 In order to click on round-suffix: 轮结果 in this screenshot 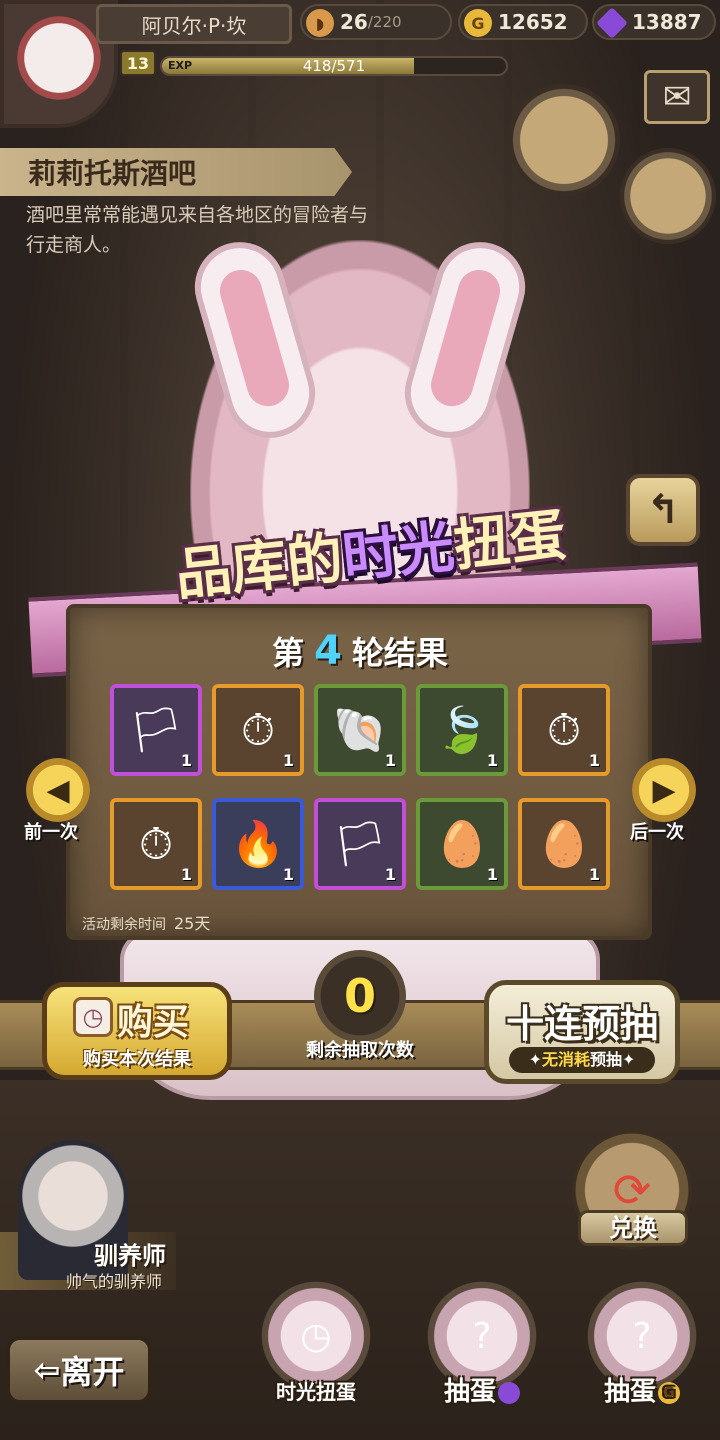, I will do `click(399, 653)`.